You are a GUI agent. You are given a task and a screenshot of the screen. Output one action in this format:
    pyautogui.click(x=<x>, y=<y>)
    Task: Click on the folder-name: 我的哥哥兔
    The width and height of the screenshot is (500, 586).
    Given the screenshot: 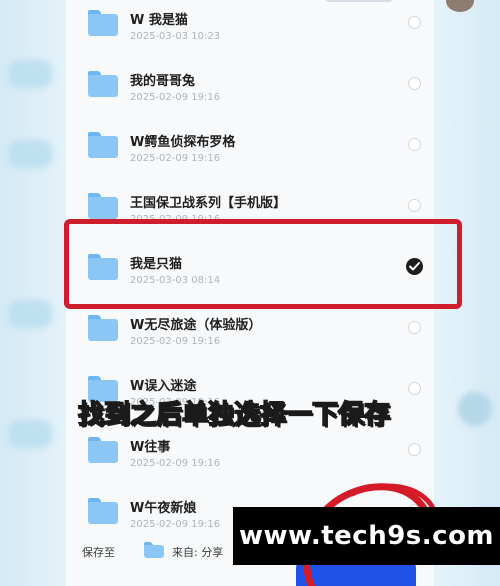 What is the action you would take?
    pyautogui.click(x=163, y=81)
    